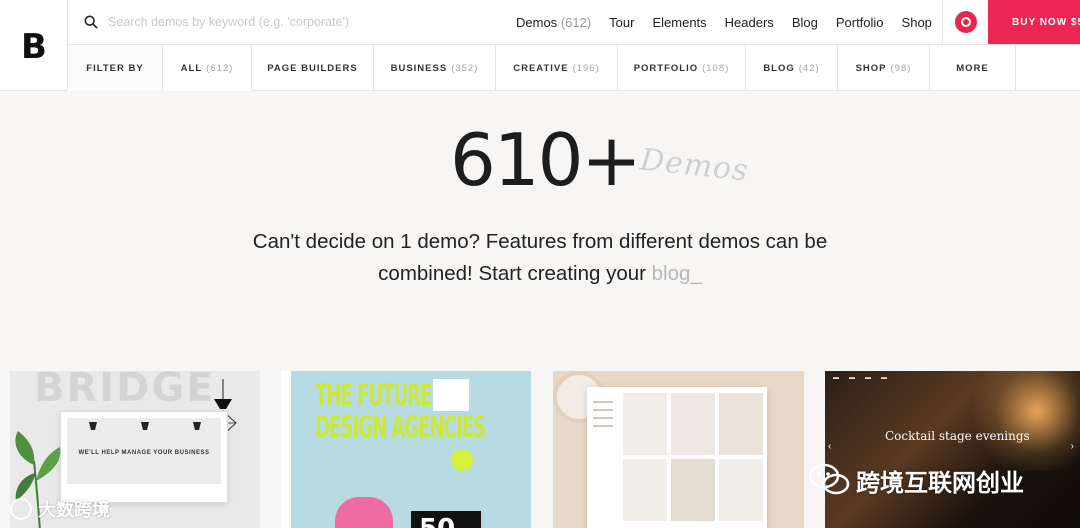 The width and height of the screenshot is (1080, 528). I want to click on demo-card-headline: THE FUTURE OF DESIGN AGENCIES, so click(400, 411).